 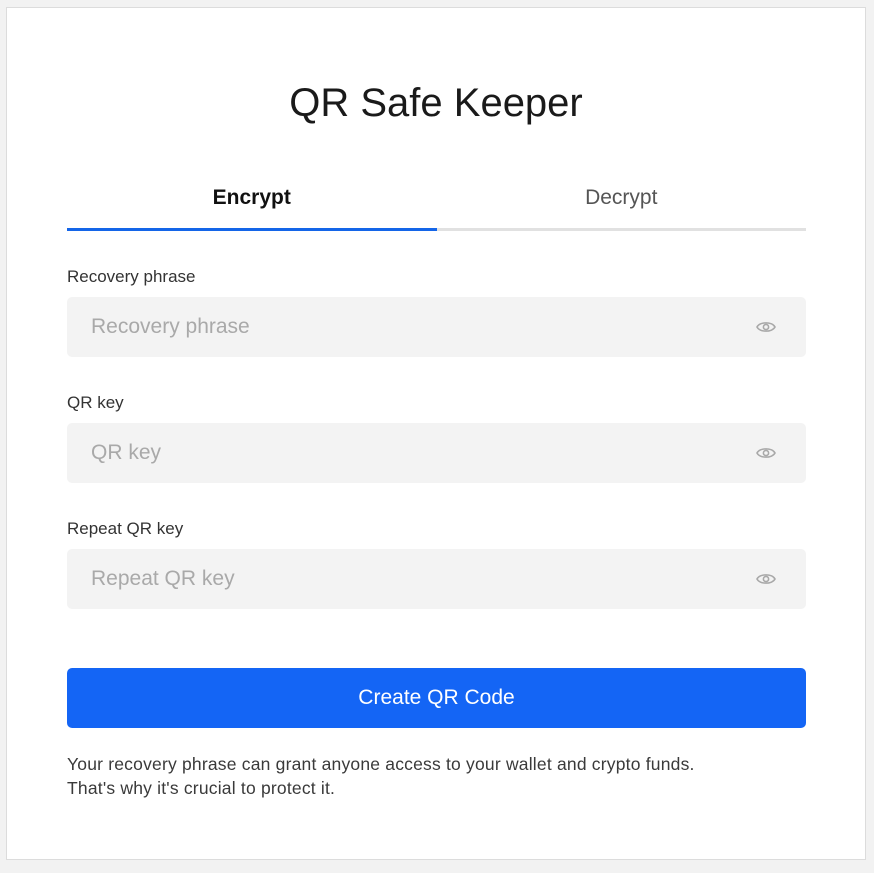 I want to click on recovery-phrase-field, so click(x=436, y=327).